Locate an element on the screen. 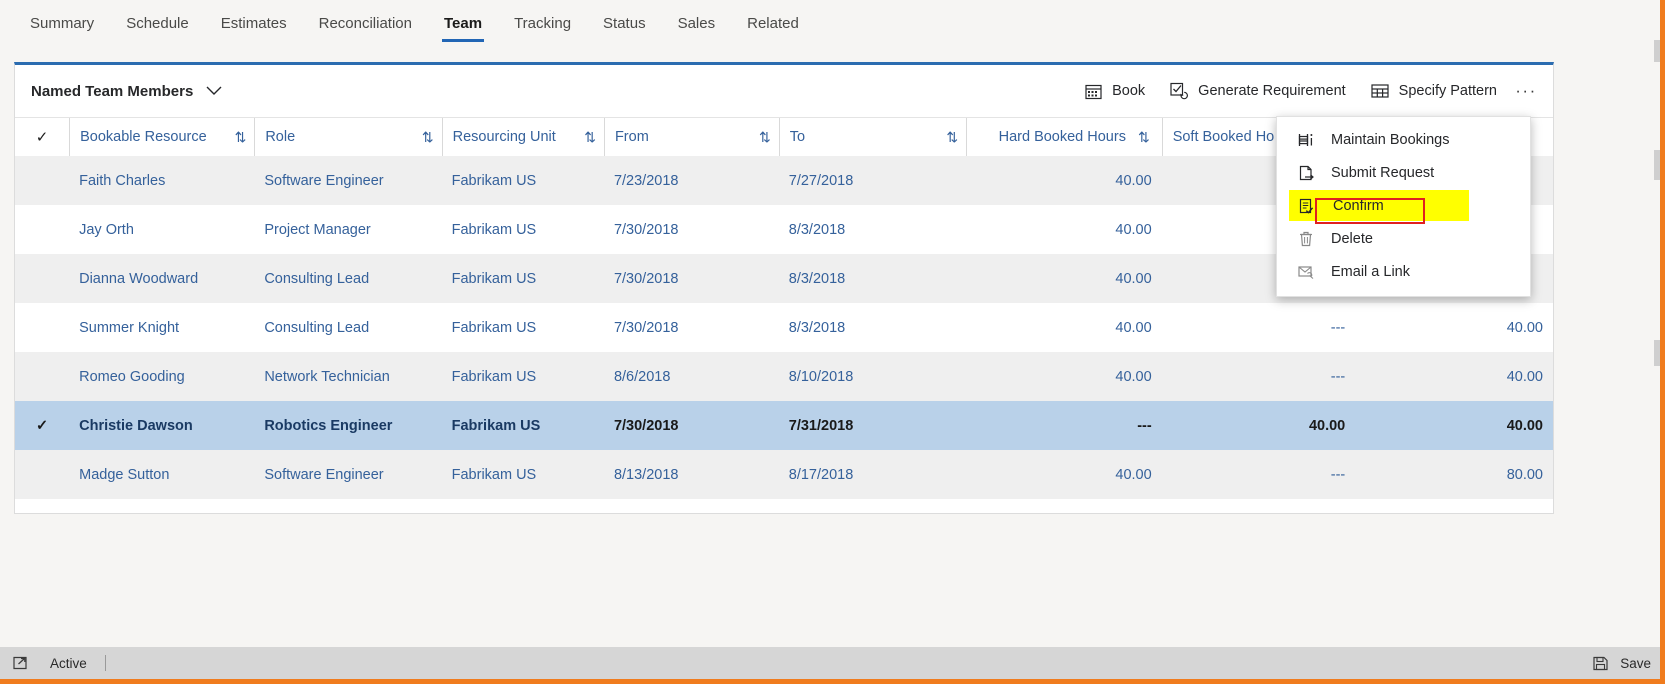 This screenshot has width=1665, height=684. cell-bookable-resource: Summer Knight is located at coordinates (161, 327).